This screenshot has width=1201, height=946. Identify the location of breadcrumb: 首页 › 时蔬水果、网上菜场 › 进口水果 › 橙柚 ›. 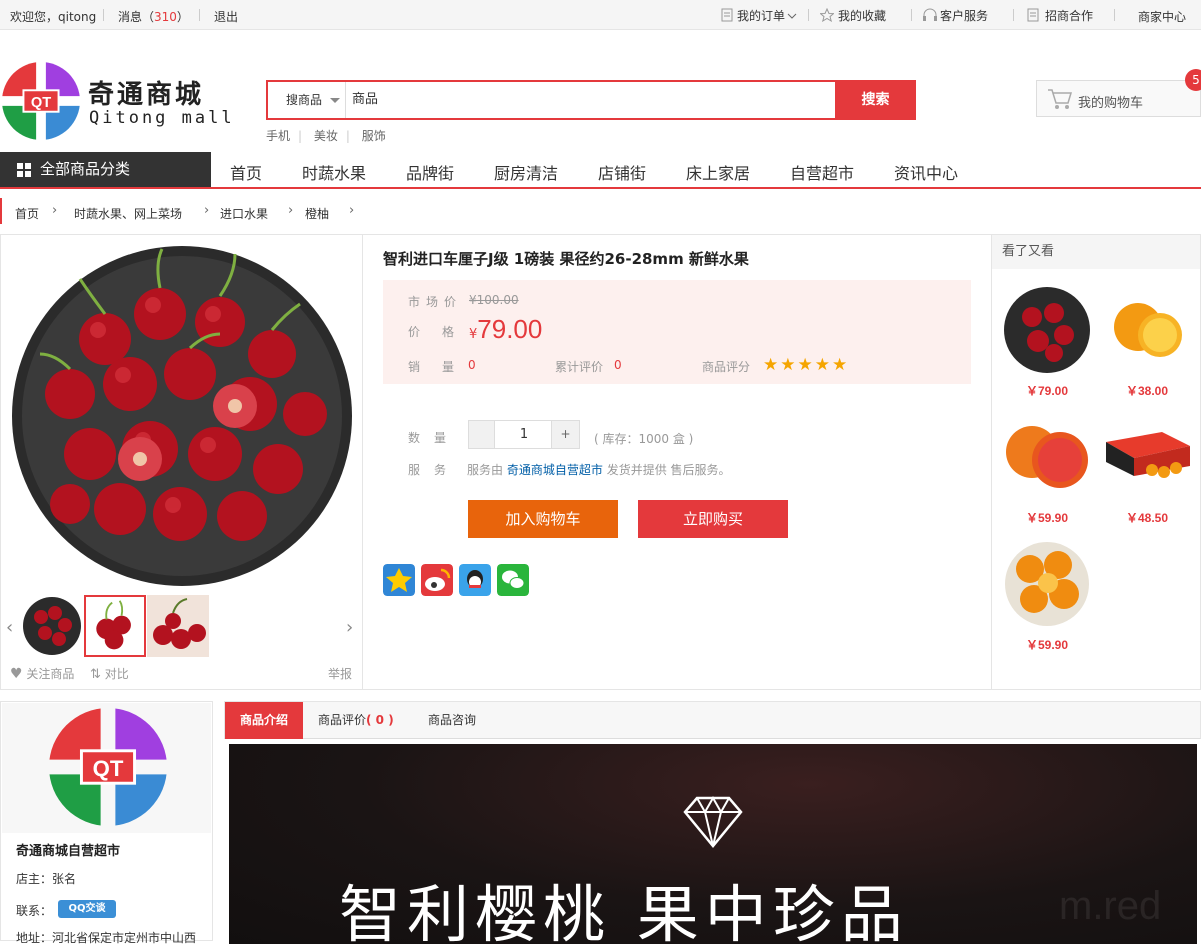
(600, 211).